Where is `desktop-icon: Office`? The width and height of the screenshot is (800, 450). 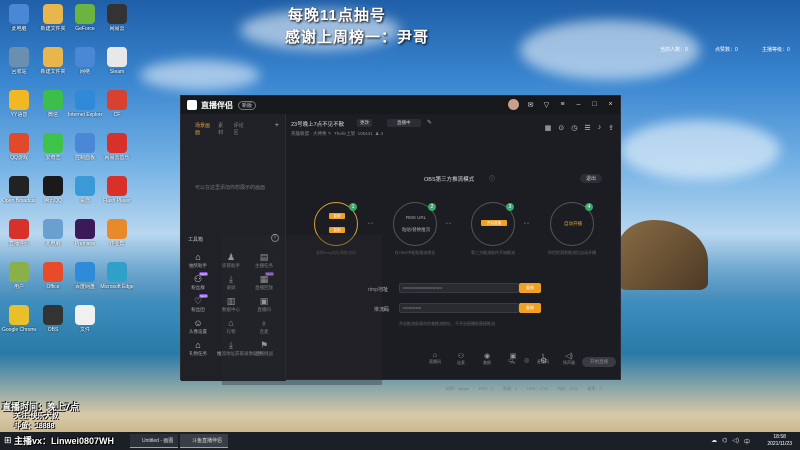 desktop-icon: Office is located at coordinates (53, 276).